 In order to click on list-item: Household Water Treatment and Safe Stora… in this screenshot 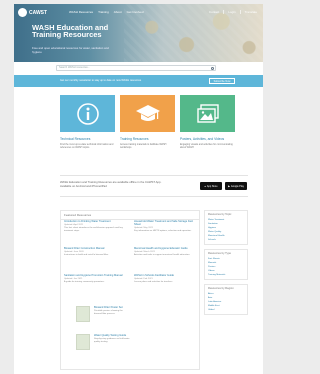, I will do `click(166, 226)`.